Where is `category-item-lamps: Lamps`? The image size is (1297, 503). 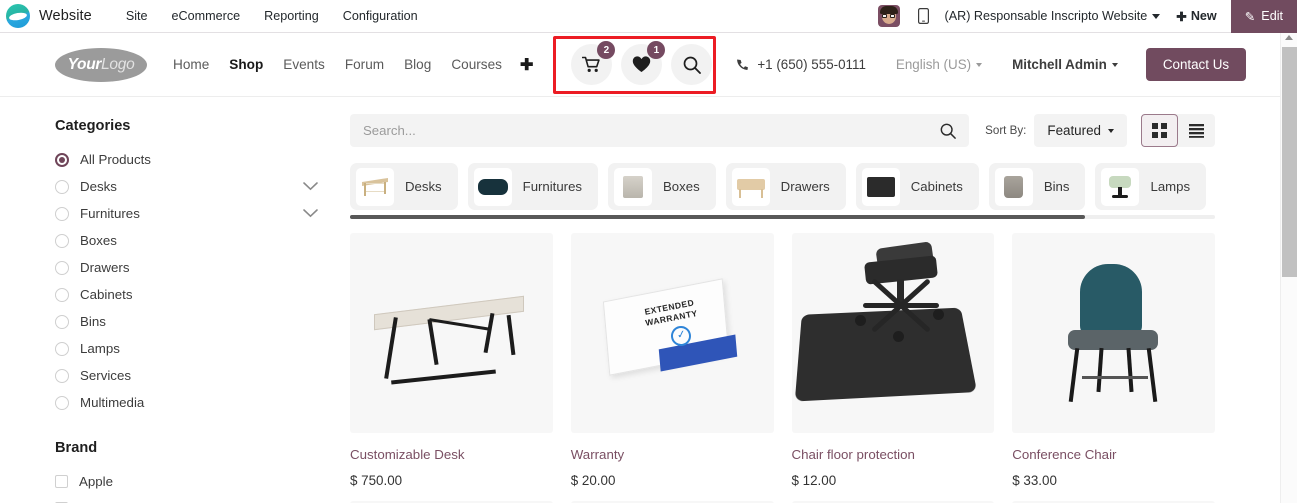
category-item-lamps: Lamps is located at coordinates (197, 348).